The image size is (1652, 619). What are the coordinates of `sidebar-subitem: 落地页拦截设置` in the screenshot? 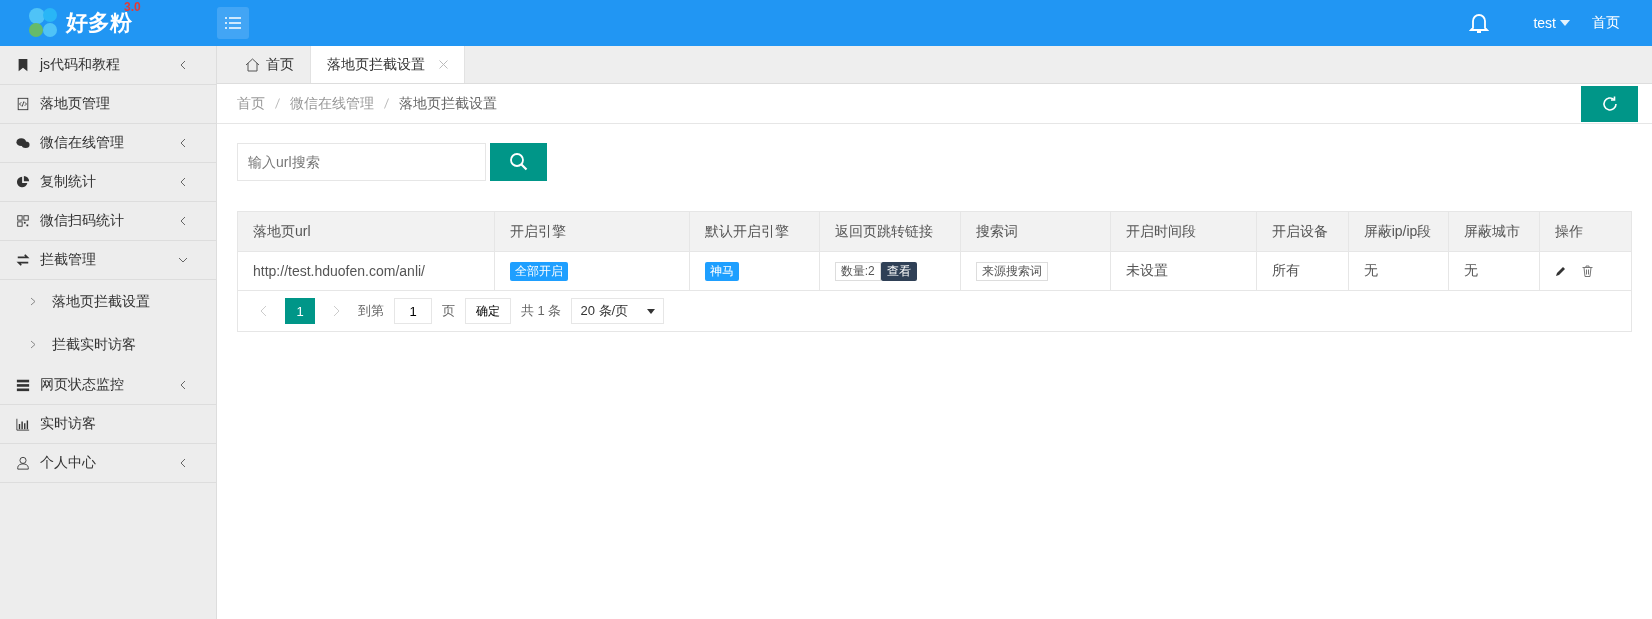 It's located at (108, 301).